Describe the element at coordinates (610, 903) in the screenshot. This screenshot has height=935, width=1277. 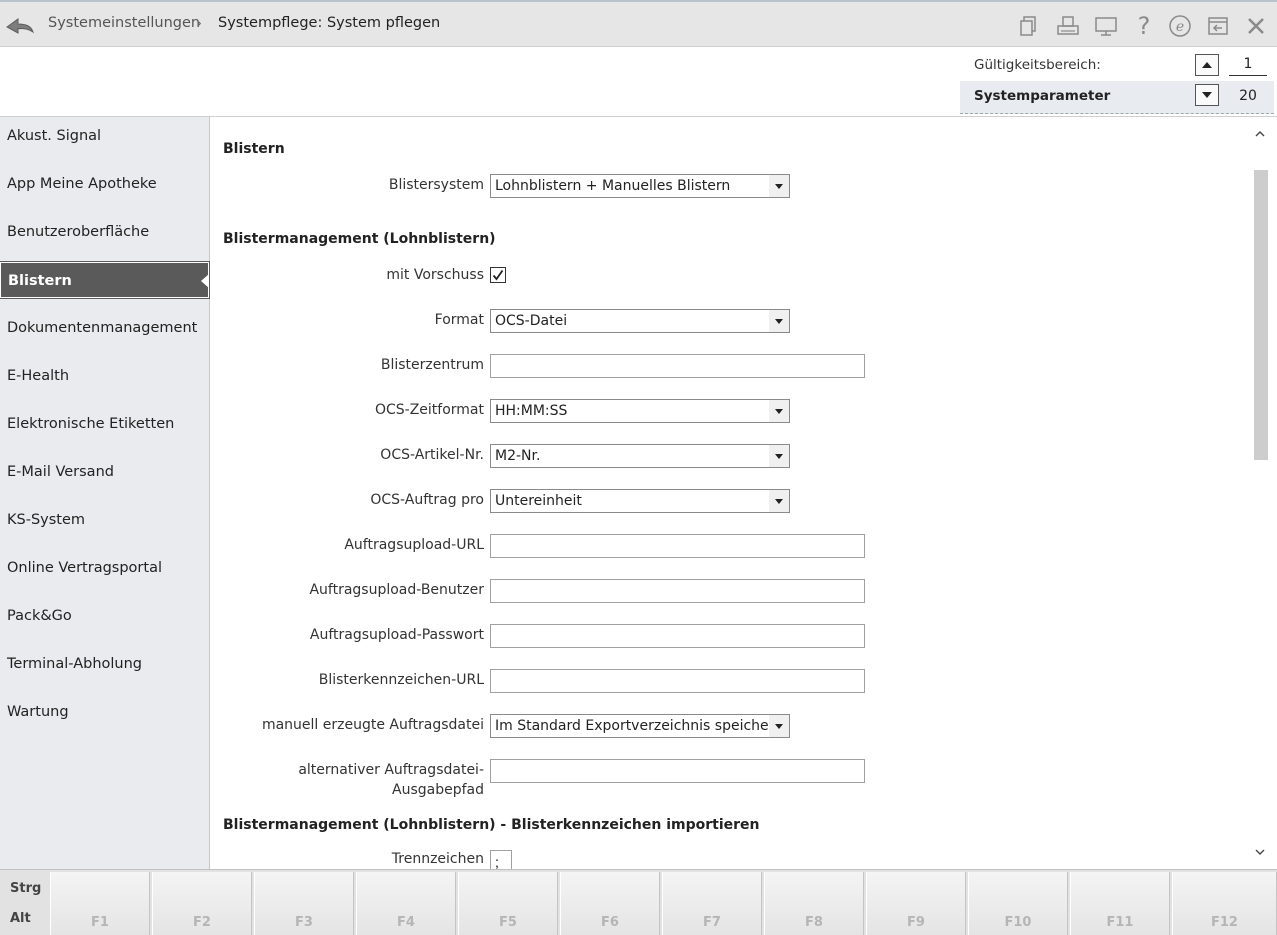
I see `f6-key: F6` at that location.